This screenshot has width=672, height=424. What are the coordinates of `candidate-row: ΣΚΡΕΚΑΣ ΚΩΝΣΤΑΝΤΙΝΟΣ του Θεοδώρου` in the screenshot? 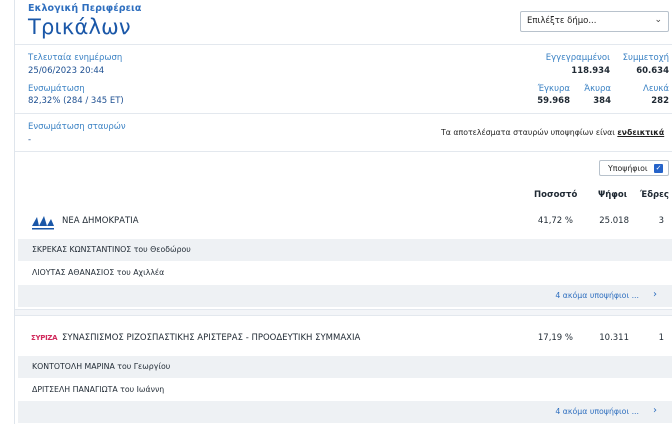 It's located at (345, 250).